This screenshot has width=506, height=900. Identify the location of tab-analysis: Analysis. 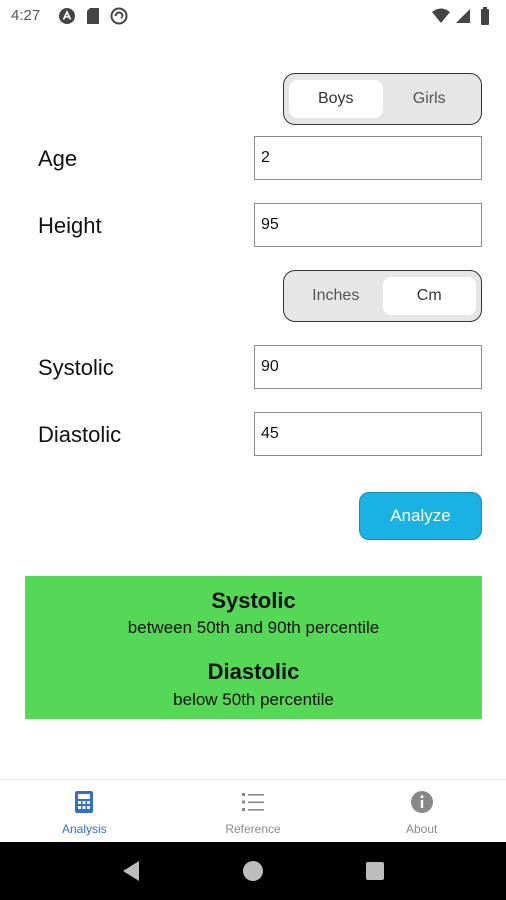
(84, 811).